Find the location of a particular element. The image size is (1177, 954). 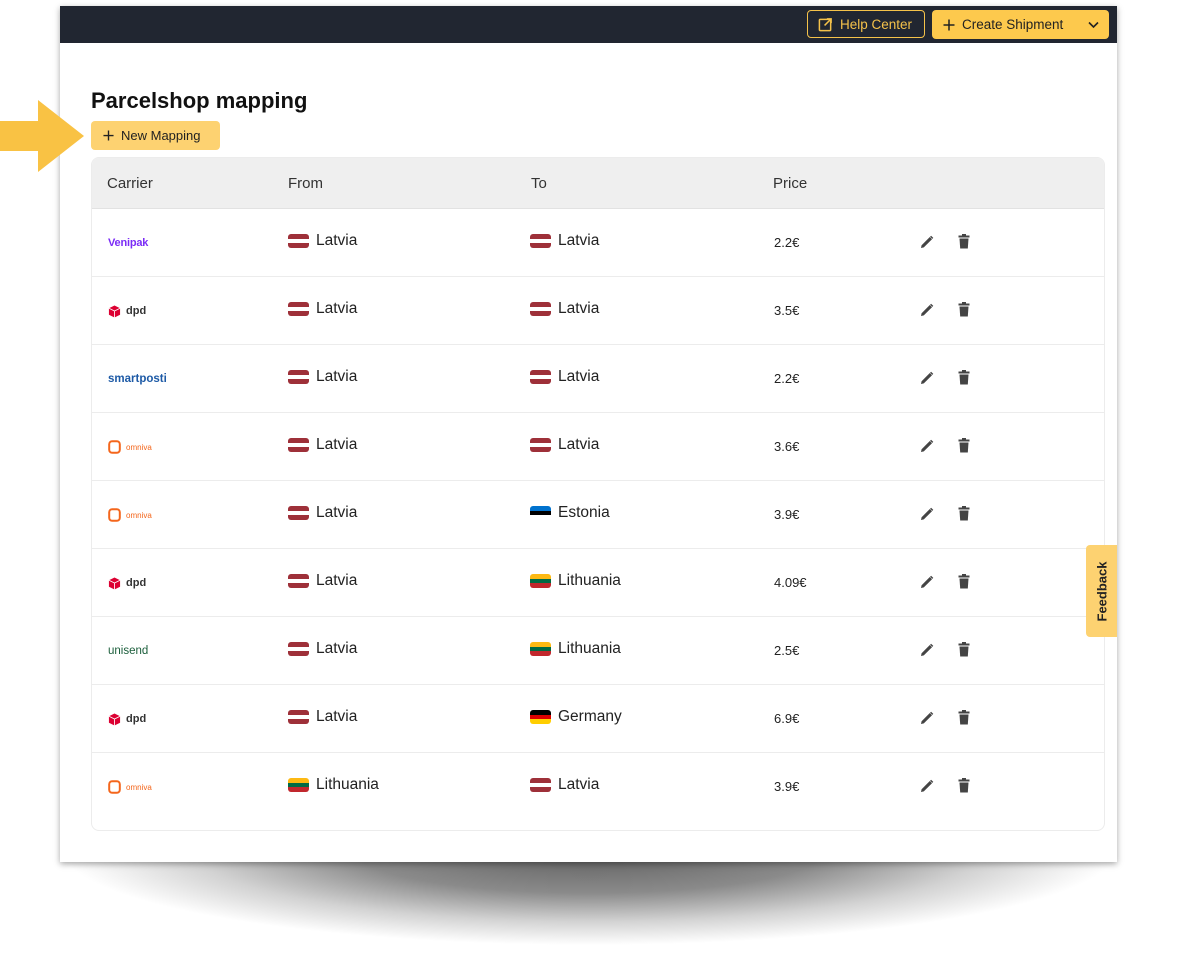

table-row: dpd Latvia Latvia 3.5€ is located at coordinates (598, 311).